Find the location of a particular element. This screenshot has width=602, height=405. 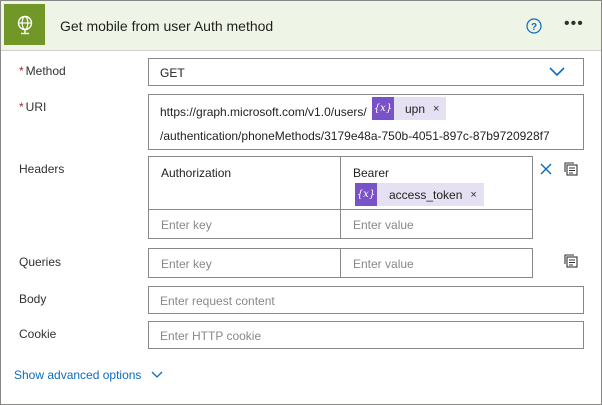

header-new-key-input: Enter key is located at coordinates (244, 224).